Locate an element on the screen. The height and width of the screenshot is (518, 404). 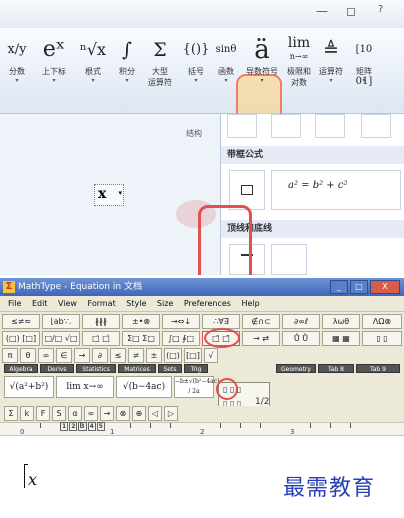
tab-trig: Trig is located at coordinates (196, 368).